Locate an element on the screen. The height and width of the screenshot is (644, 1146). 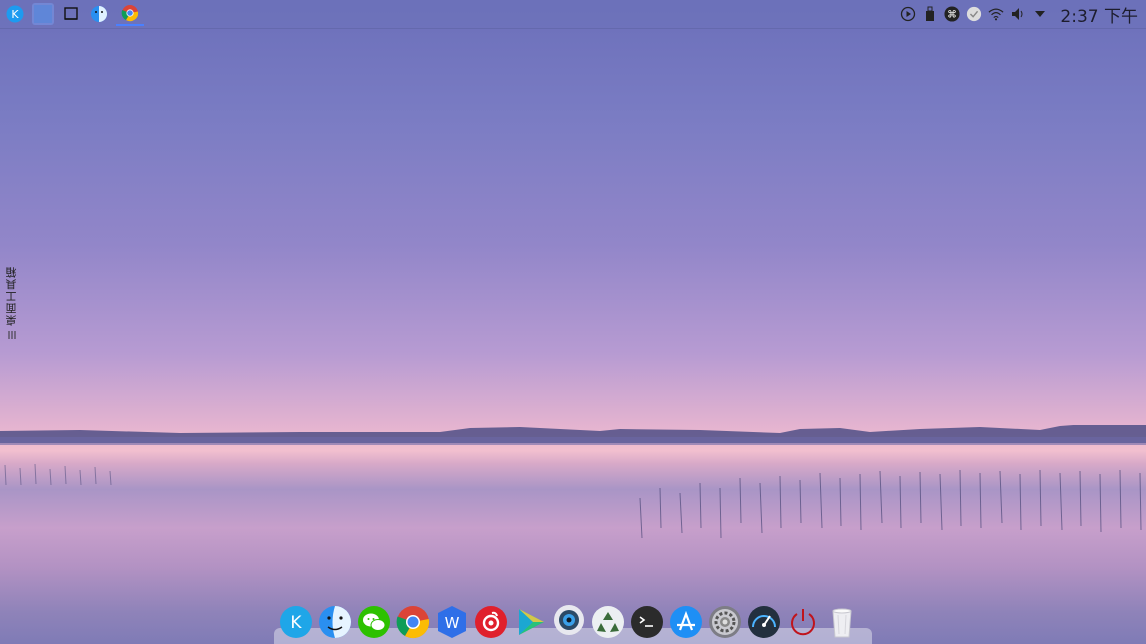
dock-item-camera is located at coordinates (569, 622).